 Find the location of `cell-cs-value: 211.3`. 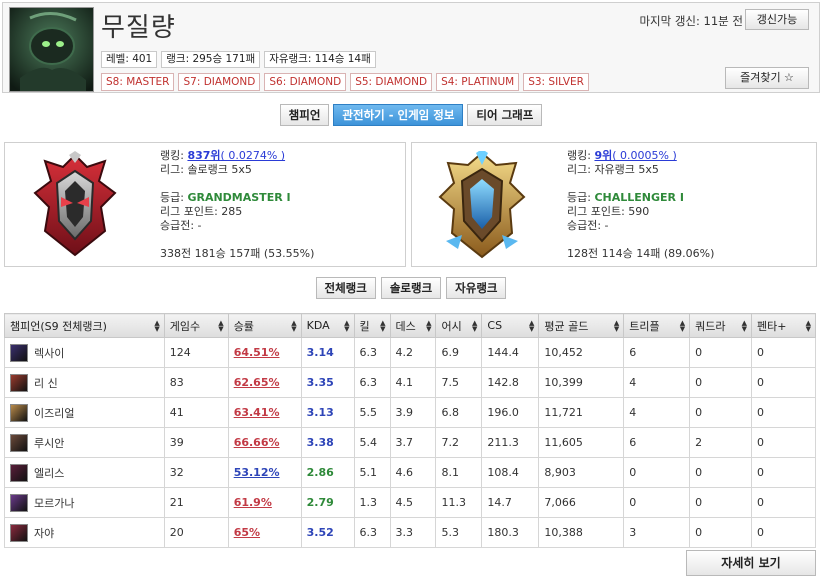

cell-cs-value: 211.3 is located at coordinates (503, 442).